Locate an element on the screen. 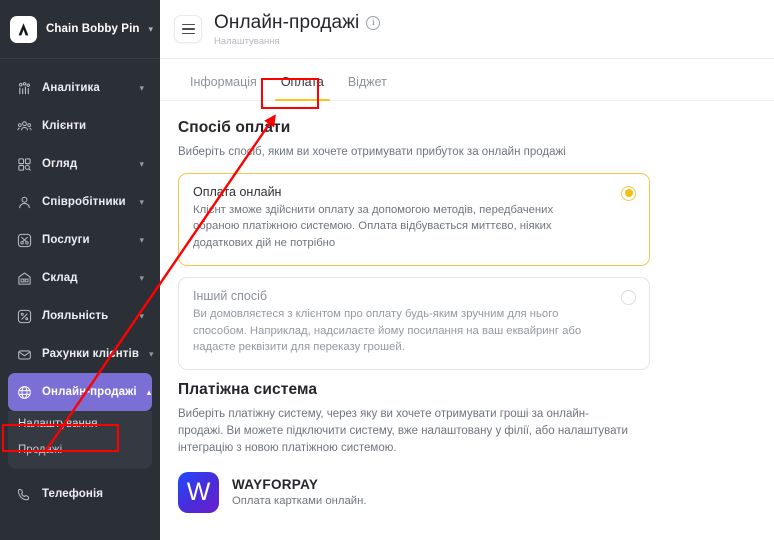  hamburger-icon is located at coordinates (188, 29).